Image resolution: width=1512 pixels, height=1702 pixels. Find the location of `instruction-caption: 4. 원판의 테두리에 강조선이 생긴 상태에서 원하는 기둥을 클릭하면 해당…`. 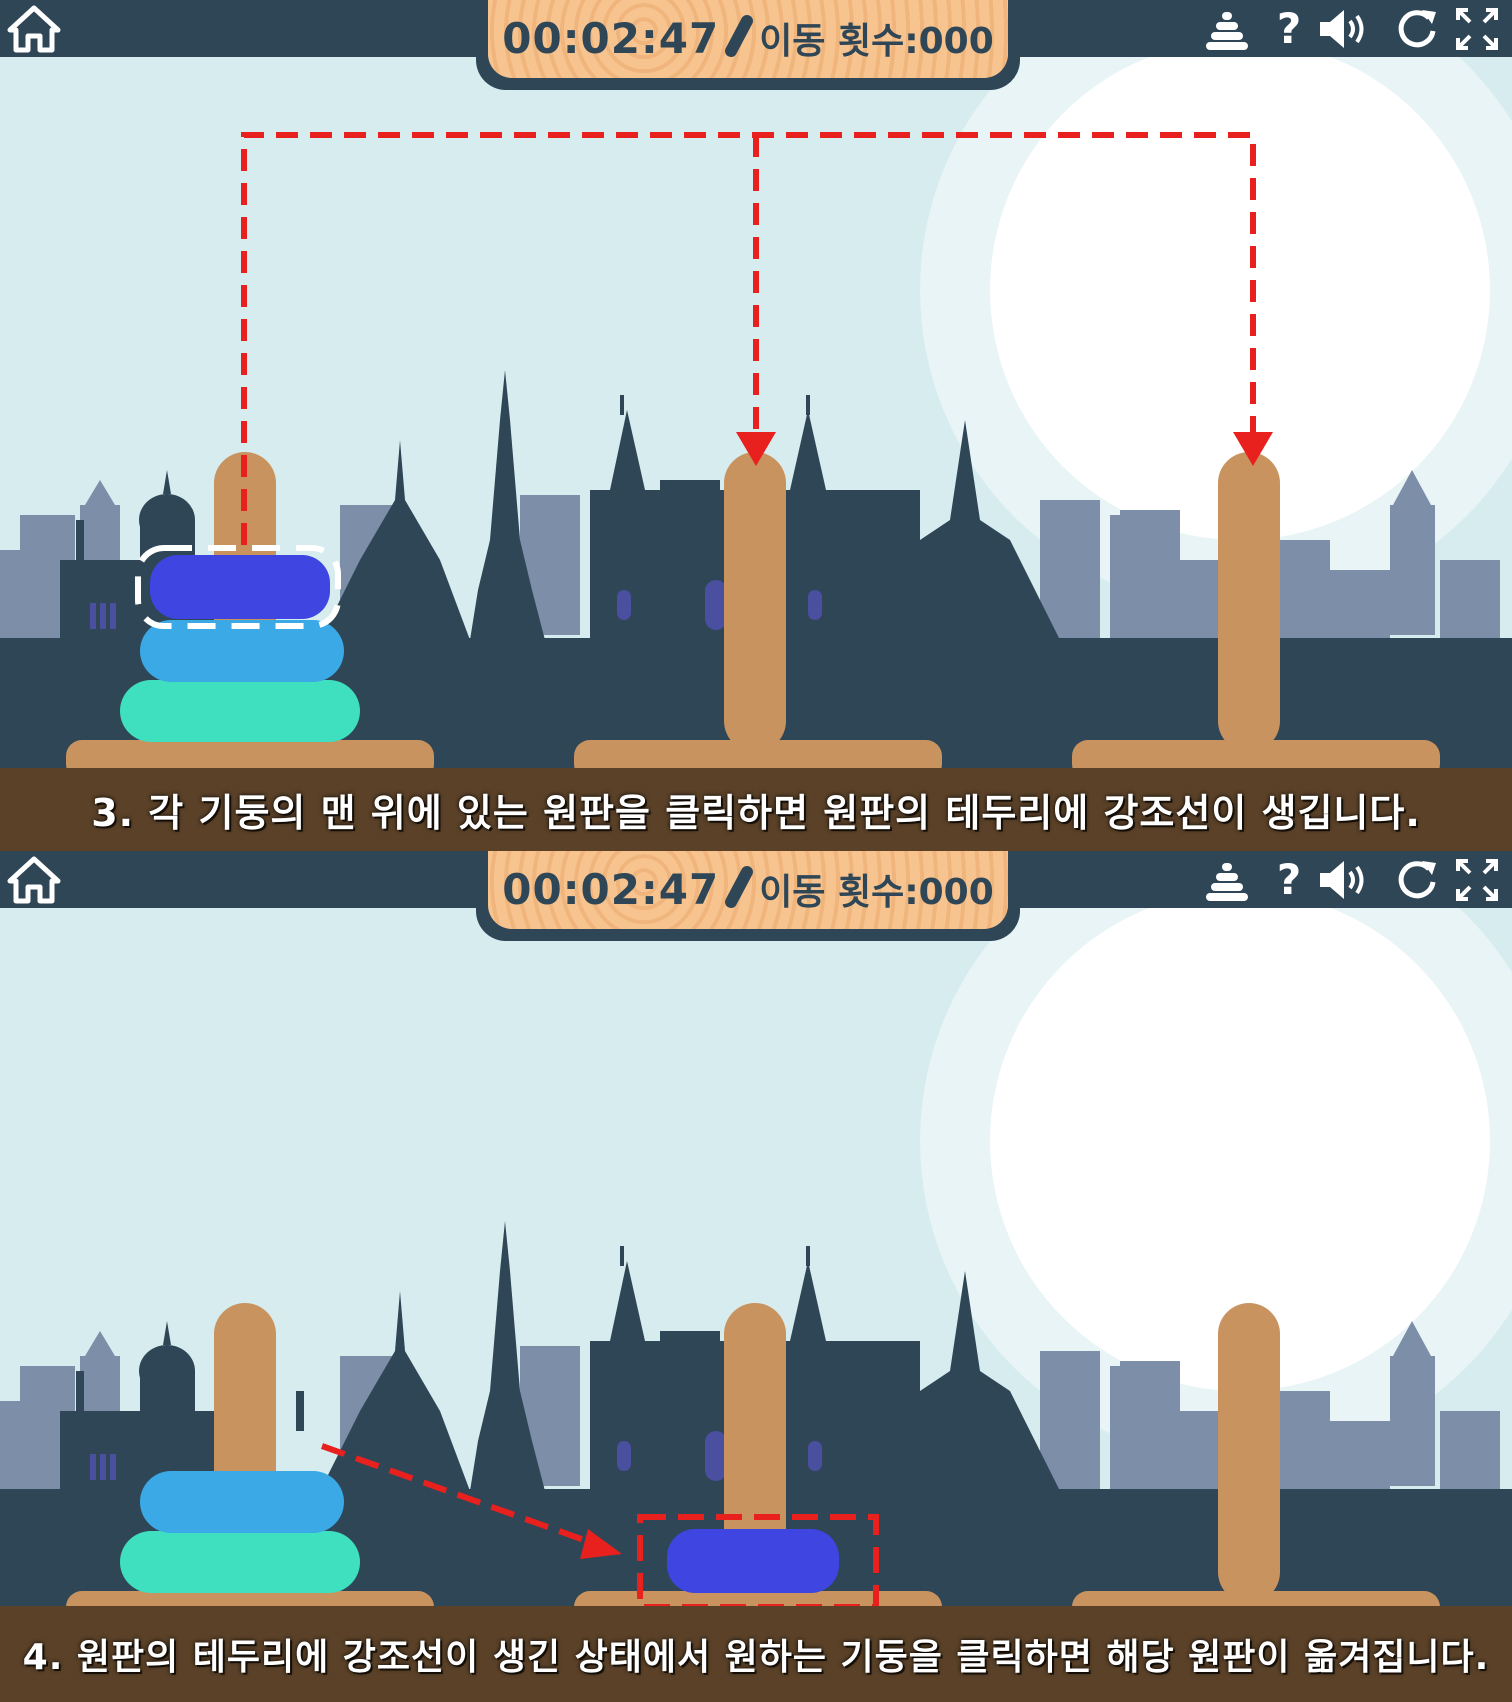

instruction-caption: 4. 원판의 테두리에 강조선이 생긴 상태에서 원하는 기둥을 클릭하면 해당… is located at coordinates (756, 1657).